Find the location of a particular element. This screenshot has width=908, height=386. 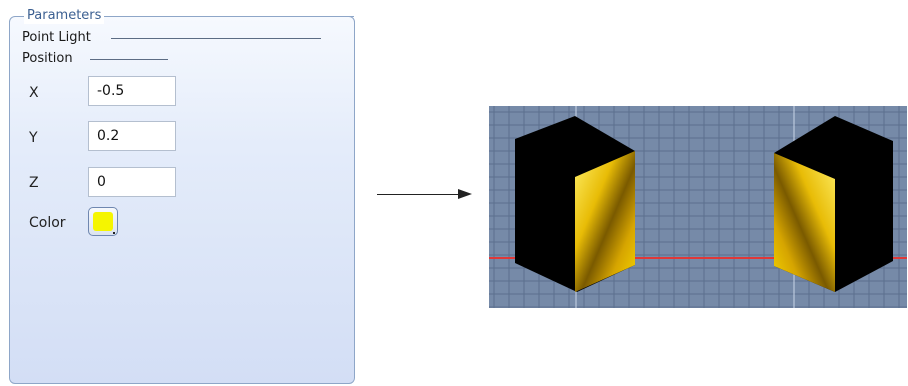

color-picker-button is located at coordinates (103, 221).